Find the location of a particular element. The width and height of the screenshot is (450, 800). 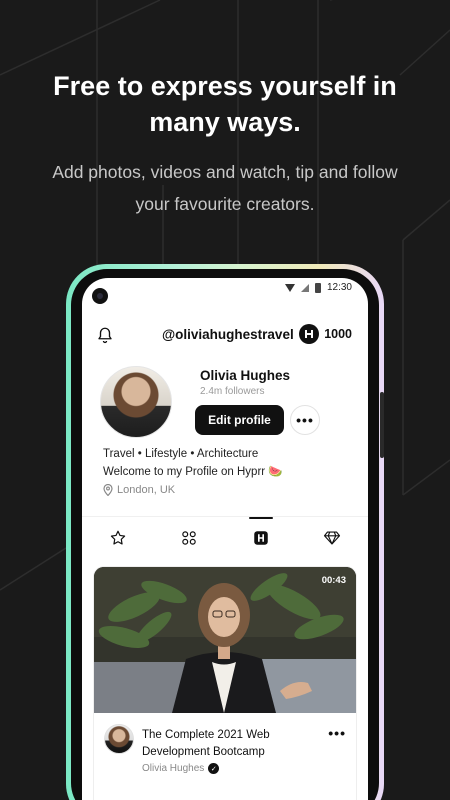

promo-title: Free to express yourself in many ways. is located at coordinates (225, 104).